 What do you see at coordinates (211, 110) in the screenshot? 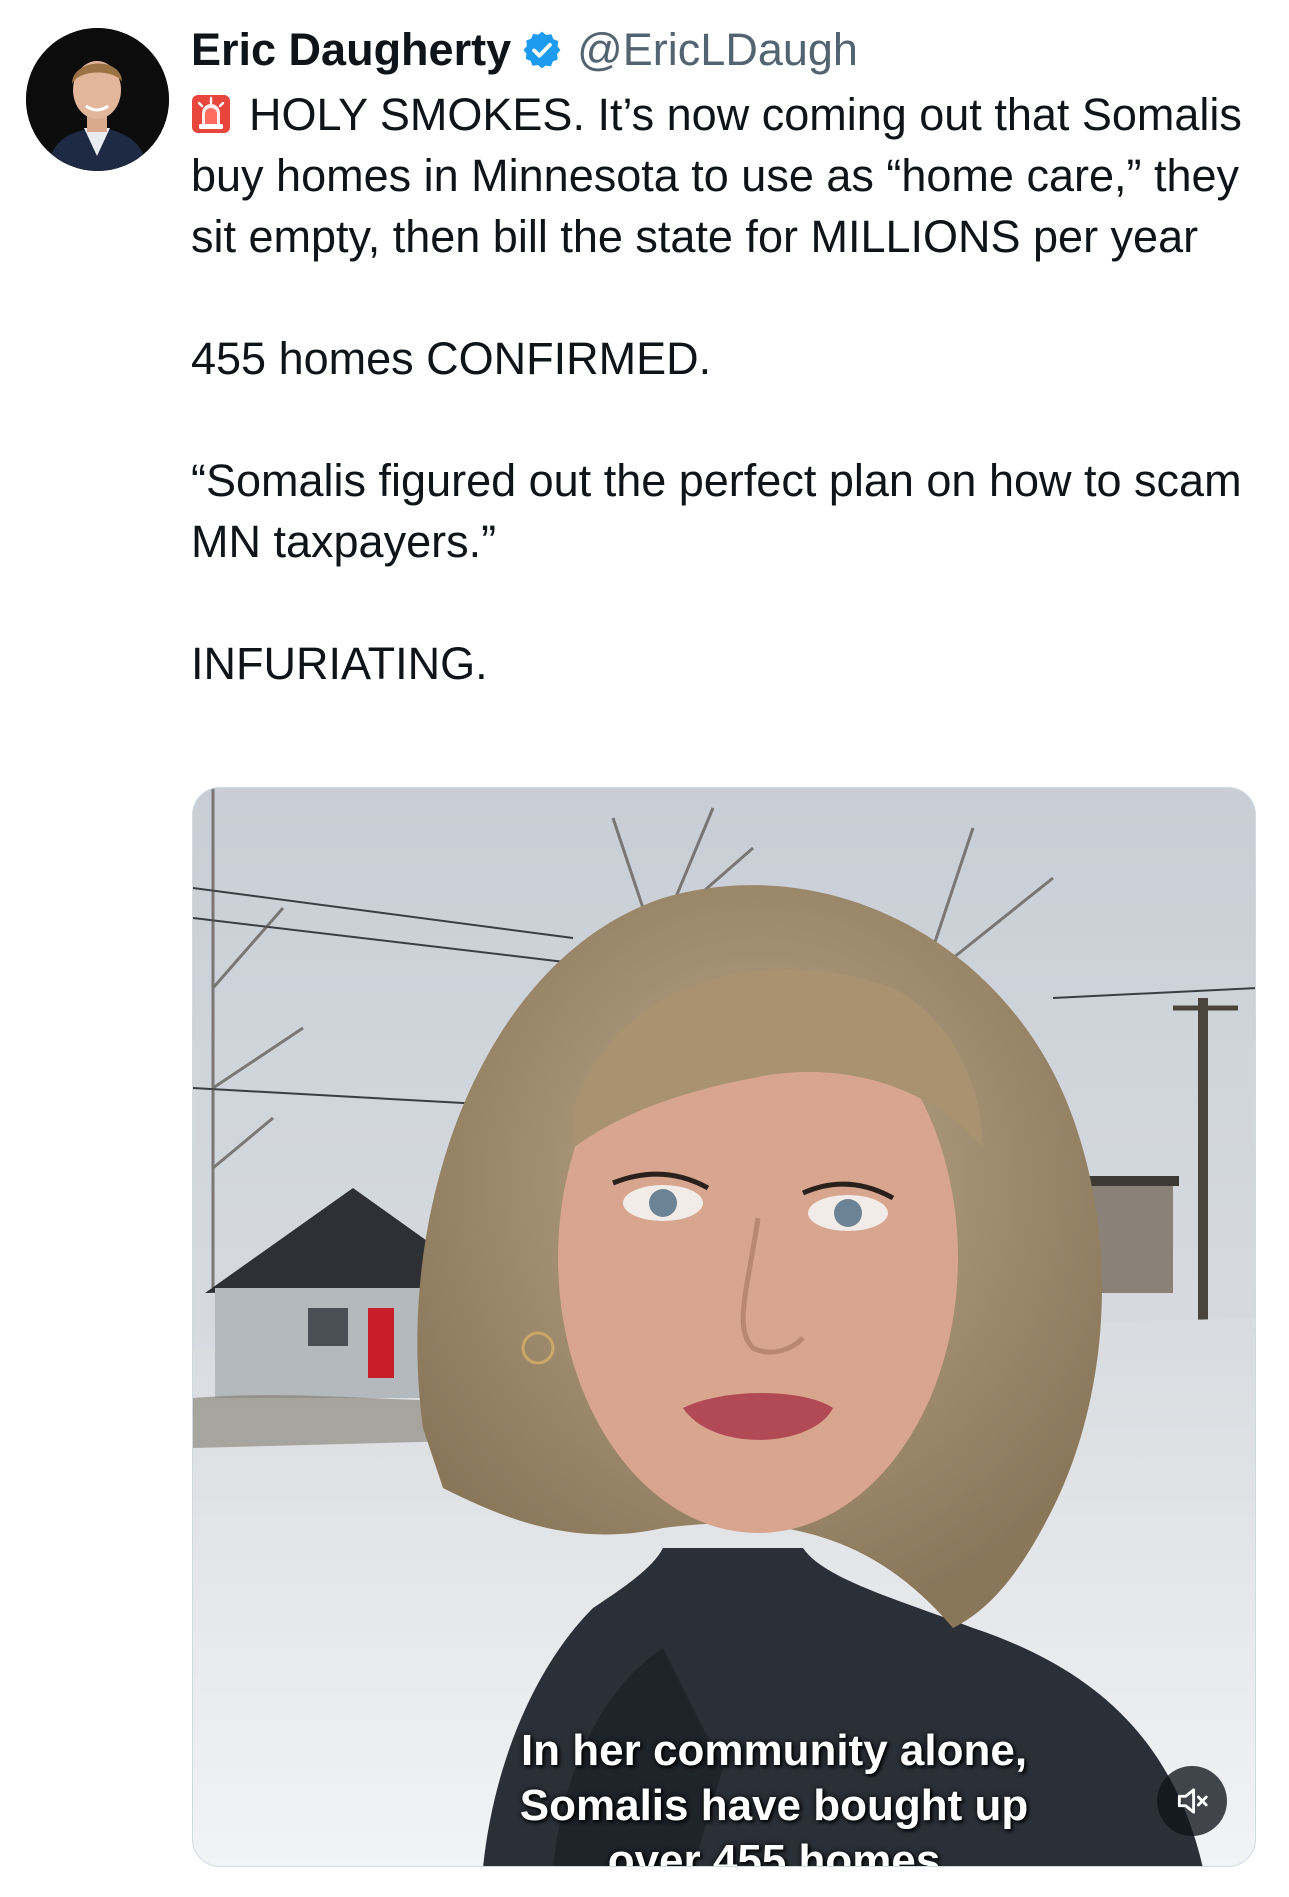
I see `police-car-light-icon` at bounding box center [211, 110].